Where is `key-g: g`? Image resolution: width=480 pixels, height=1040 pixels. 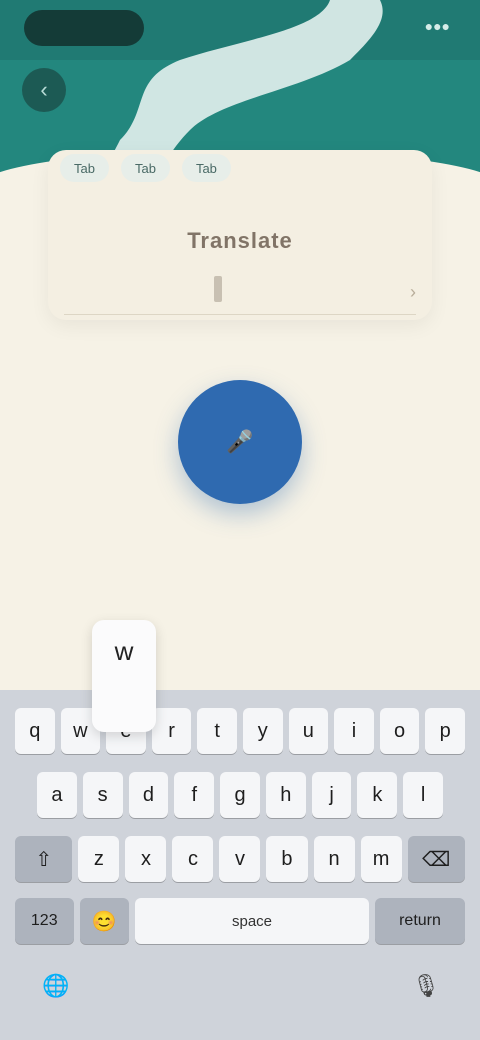 key-g: g is located at coordinates (240, 795).